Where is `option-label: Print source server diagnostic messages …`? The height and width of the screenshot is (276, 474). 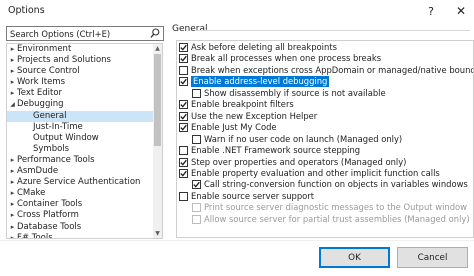 option-label: Print source server diagnostic messages … is located at coordinates (336, 207).